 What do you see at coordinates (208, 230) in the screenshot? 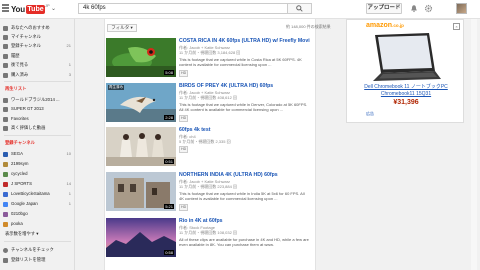
I see `video-meta: 作者: Stock Footage 11 か月前・視聴回数 108,032 回` at bounding box center [208, 230].